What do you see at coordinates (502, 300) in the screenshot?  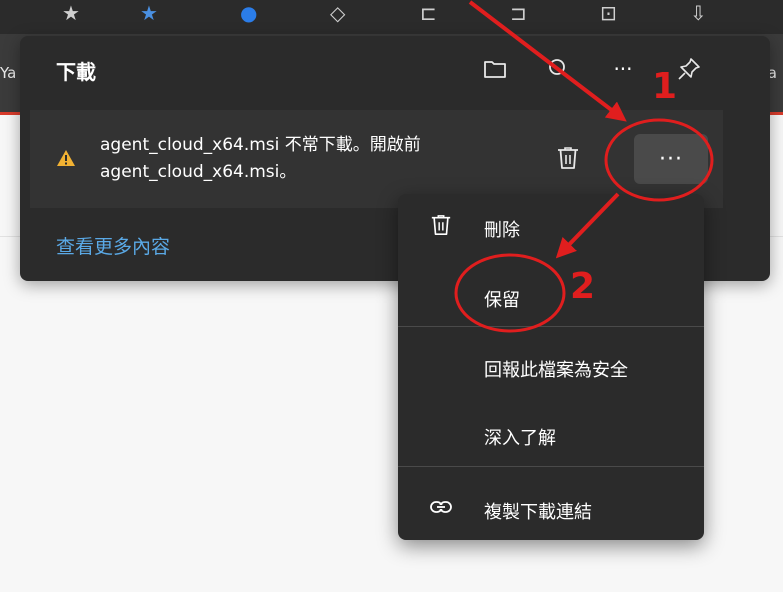 I see `menu-item-label: 保留` at bounding box center [502, 300].